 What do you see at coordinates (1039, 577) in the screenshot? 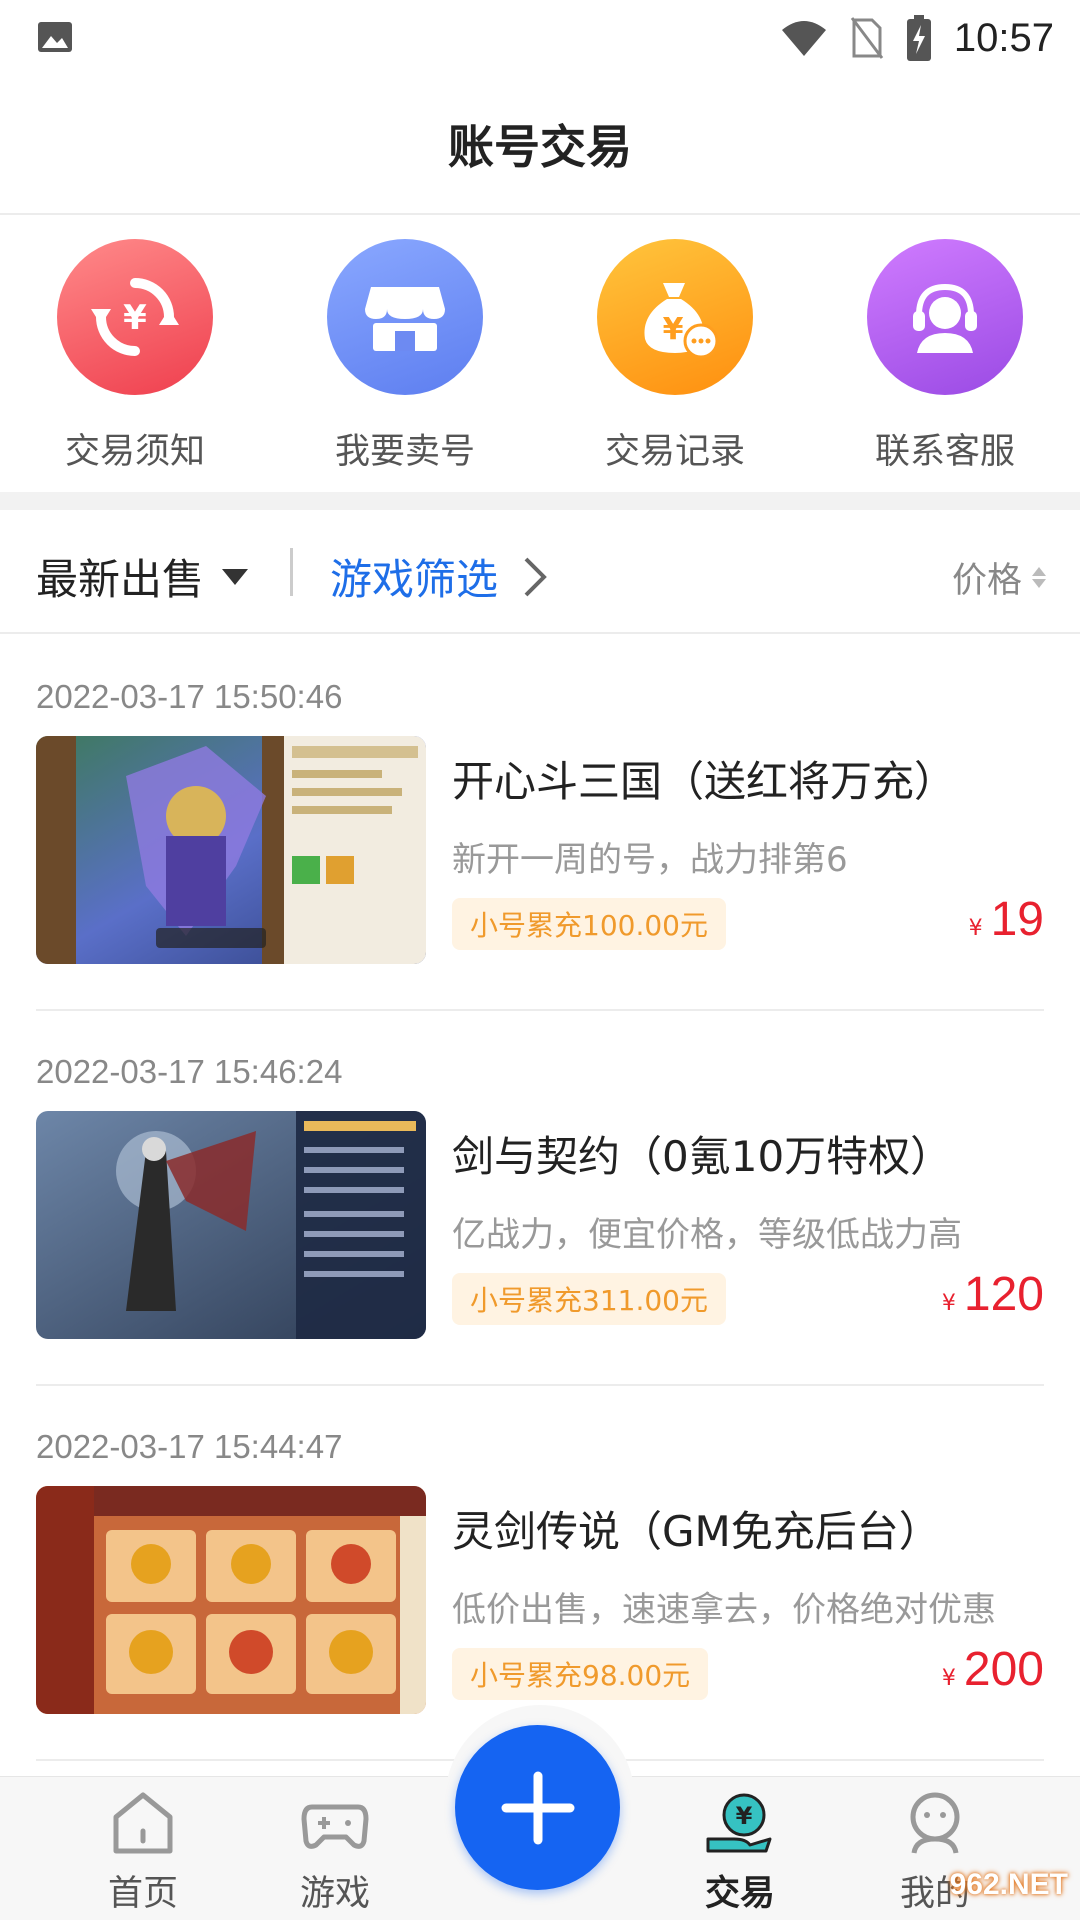
I see `sort-arrows-icon` at bounding box center [1039, 577].